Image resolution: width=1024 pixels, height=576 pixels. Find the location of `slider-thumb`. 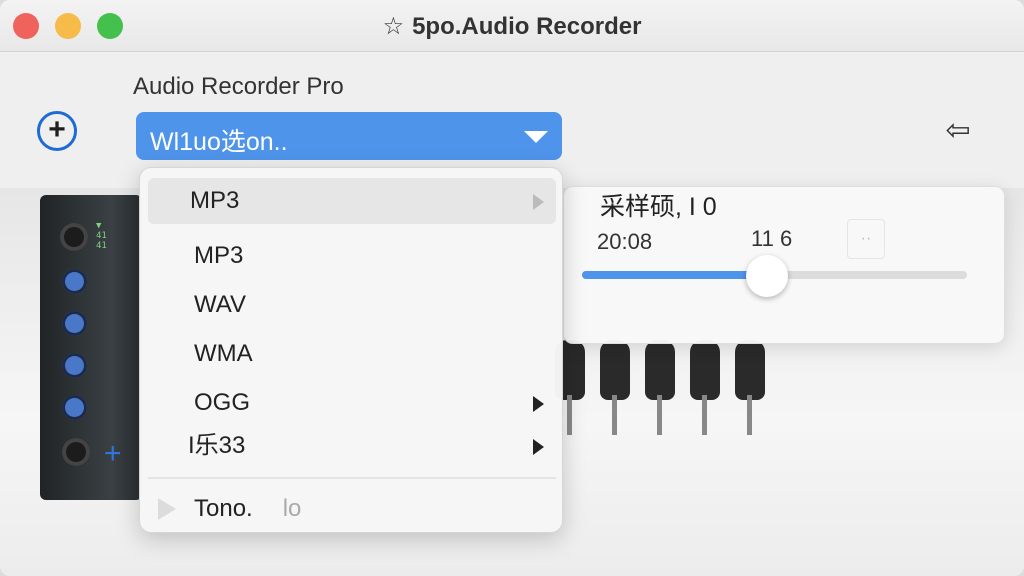

slider-thumb is located at coordinates (766, 276).